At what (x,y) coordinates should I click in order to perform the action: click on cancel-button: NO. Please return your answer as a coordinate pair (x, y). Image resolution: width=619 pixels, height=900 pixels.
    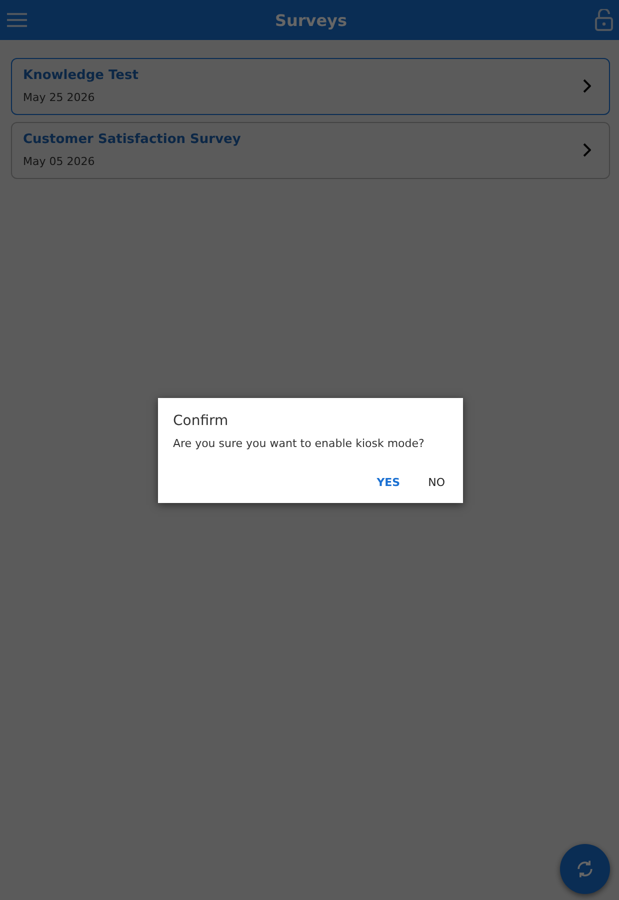
    Looking at the image, I should click on (436, 482).